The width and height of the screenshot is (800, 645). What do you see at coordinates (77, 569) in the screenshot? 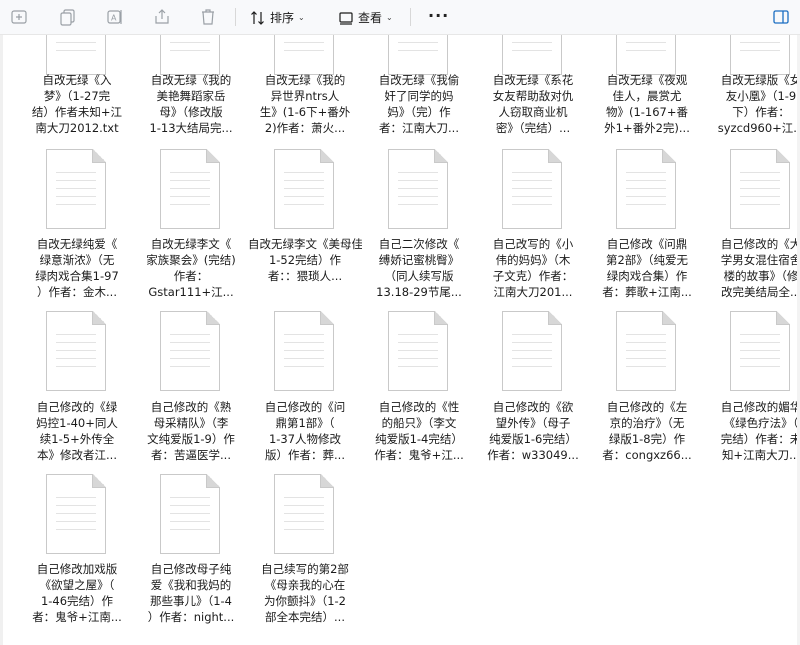
I see `file-name-line: 自己修改加戏版` at bounding box center [77, 569].